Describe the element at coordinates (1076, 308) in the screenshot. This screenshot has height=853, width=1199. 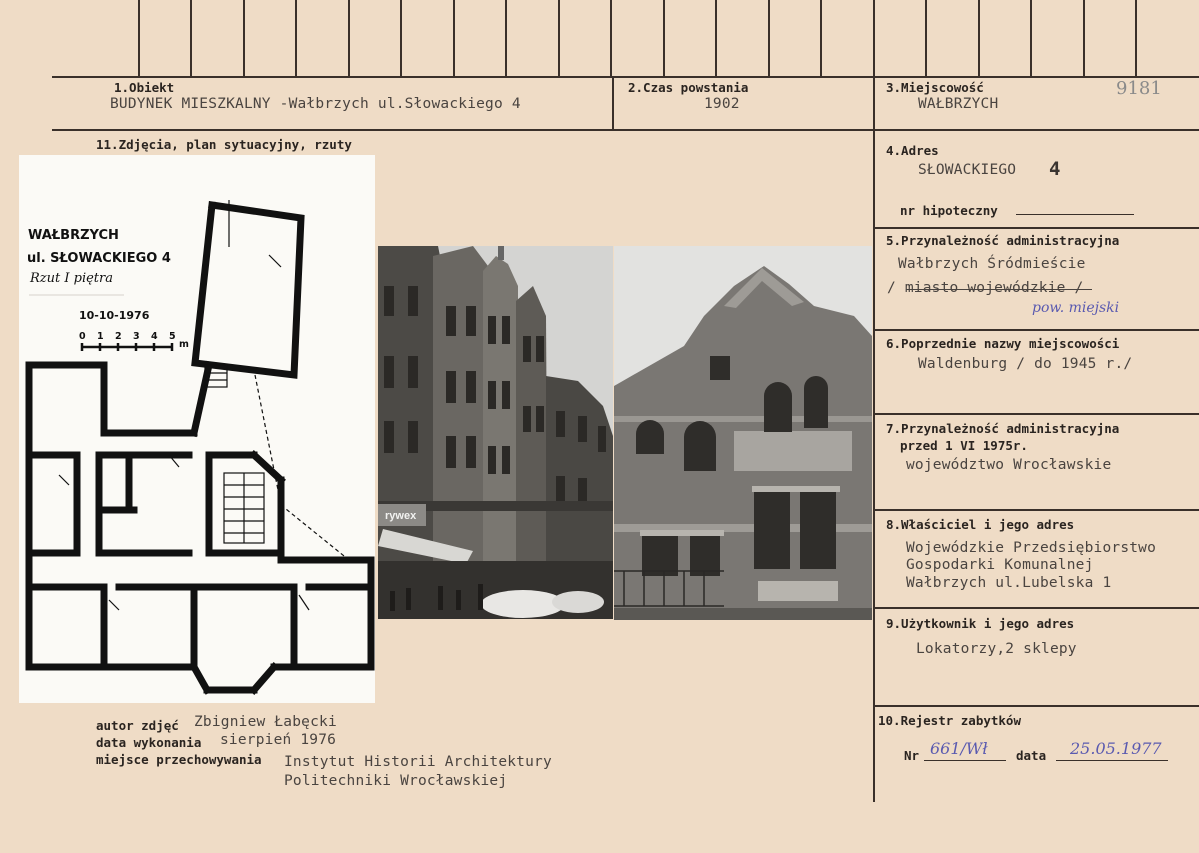
I see `field-5-handwritten-note: pow. miejski` at that location.